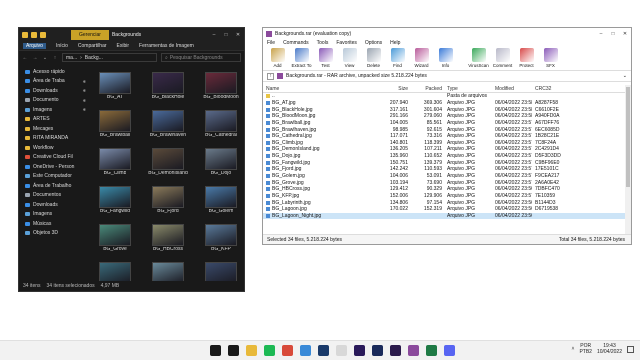 The height and width of the screenshot is (360, 640). I want to click on explorer-titlebar: Gerenciar Backgrounds – □ ✕, so click(131, 35).